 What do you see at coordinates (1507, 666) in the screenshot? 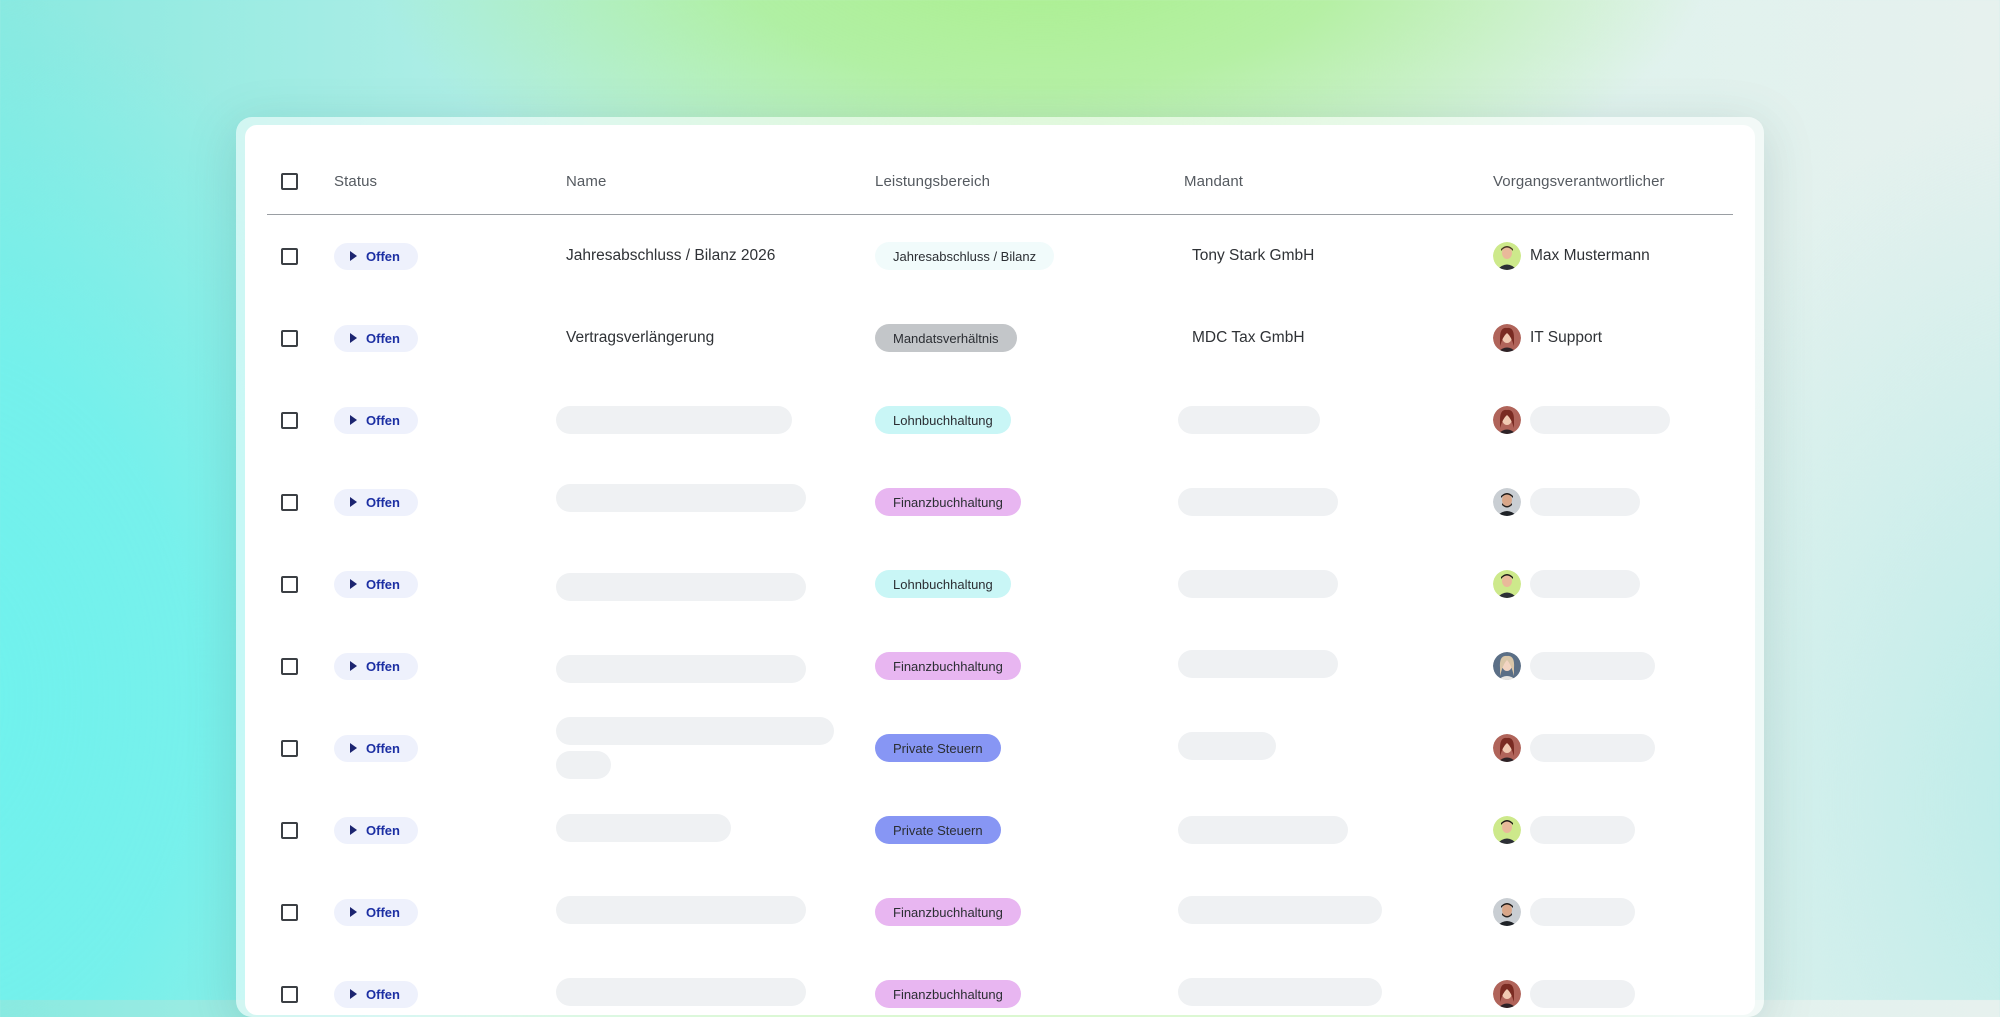
I see `avatar-woman-blonde` at bounding box center [1507, 666].